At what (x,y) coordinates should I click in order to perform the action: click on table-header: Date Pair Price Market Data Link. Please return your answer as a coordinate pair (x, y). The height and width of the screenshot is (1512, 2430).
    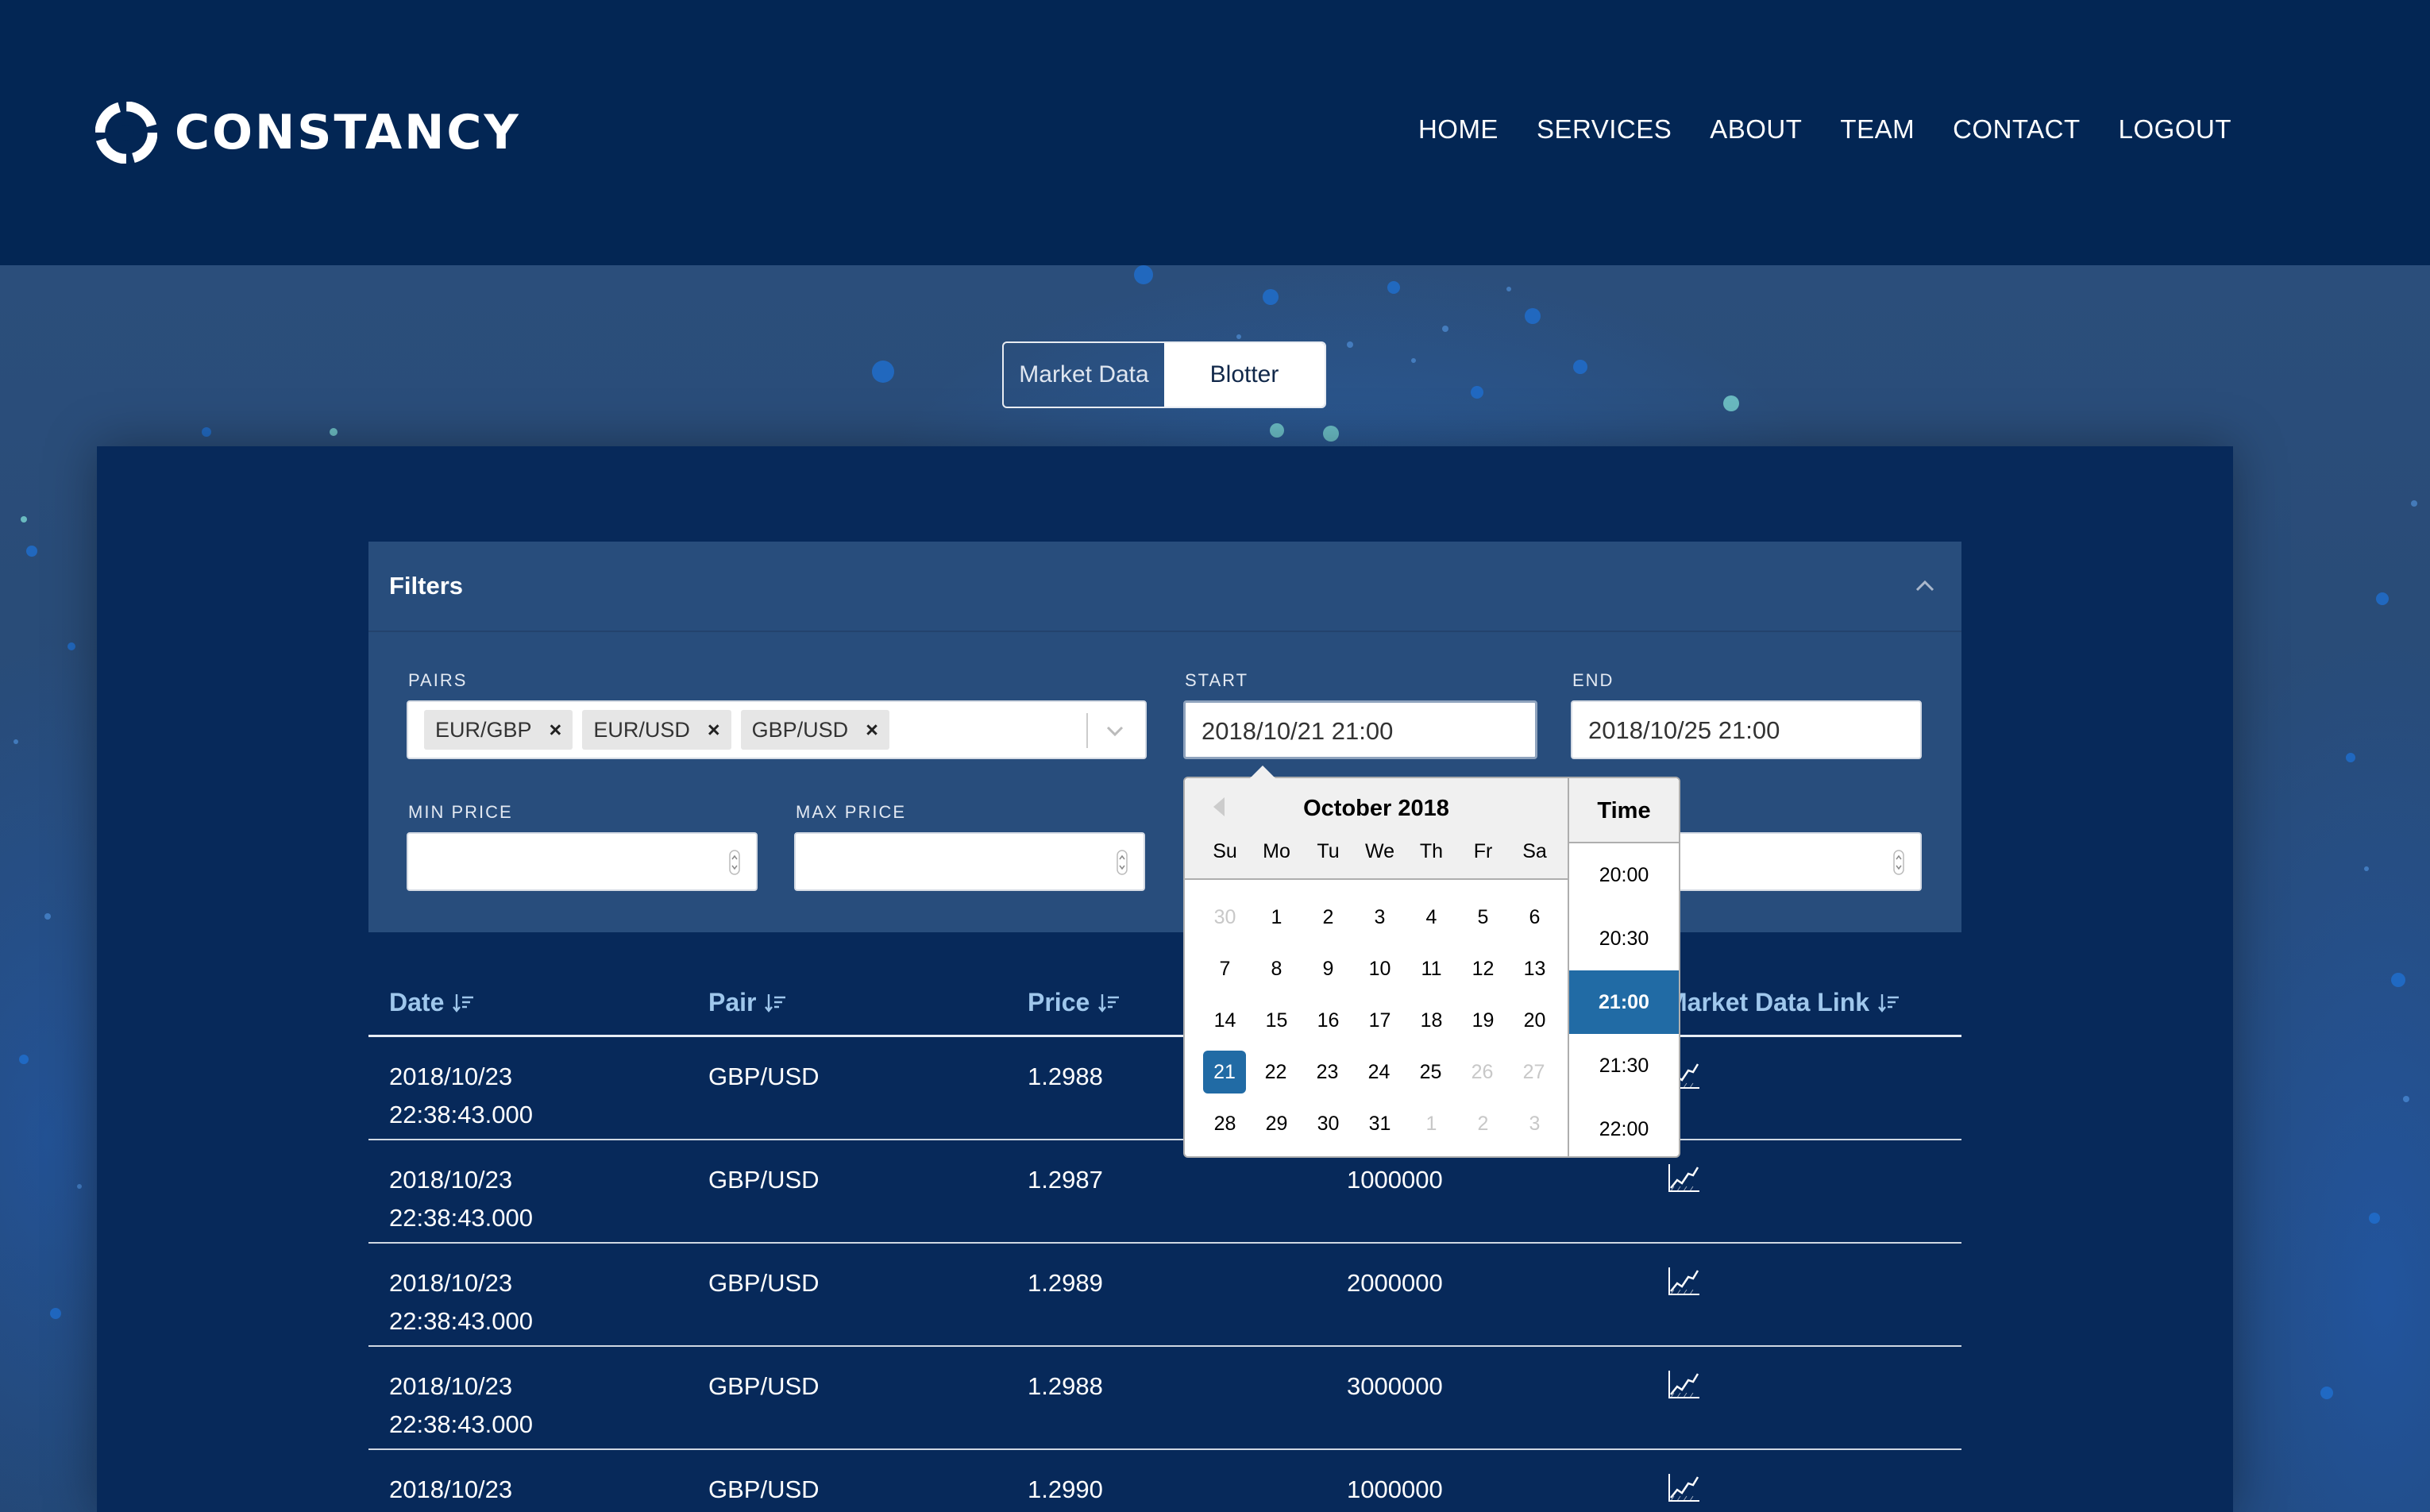
    Looking at the image, I should click on (1164, 1003).